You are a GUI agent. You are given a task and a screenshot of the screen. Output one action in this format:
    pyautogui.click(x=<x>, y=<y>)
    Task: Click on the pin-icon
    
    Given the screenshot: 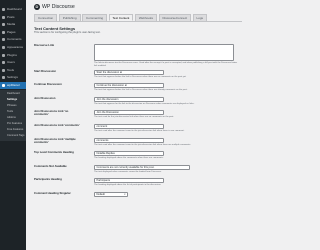 What is the action you would take?
    pyautogui.click(x=3, y=17)
    